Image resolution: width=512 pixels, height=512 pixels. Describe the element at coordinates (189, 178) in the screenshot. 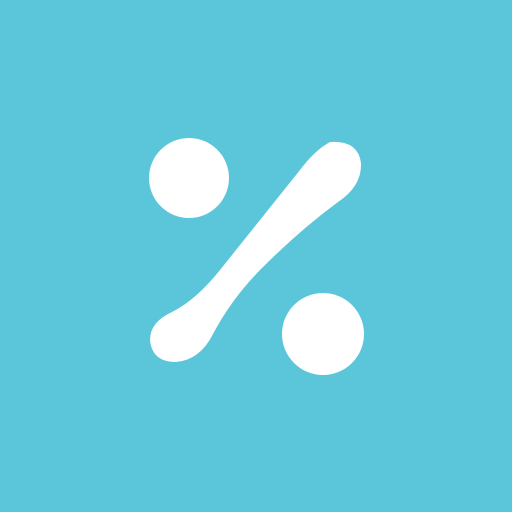

I see `percent-top-dot` at that location.